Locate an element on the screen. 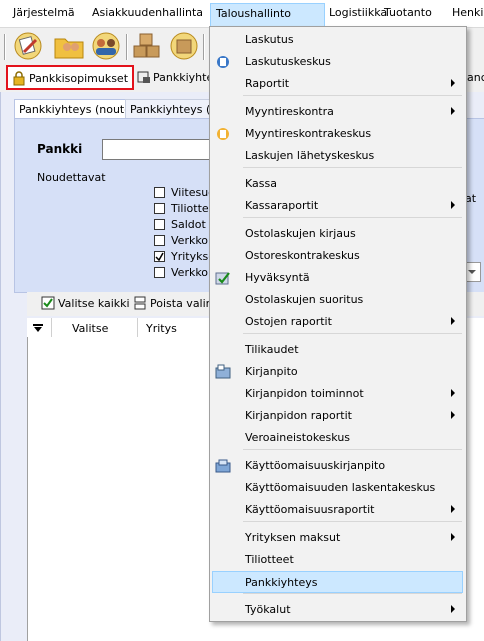  checkbox-viitesuoritukset is located at coordinates (159, 192).